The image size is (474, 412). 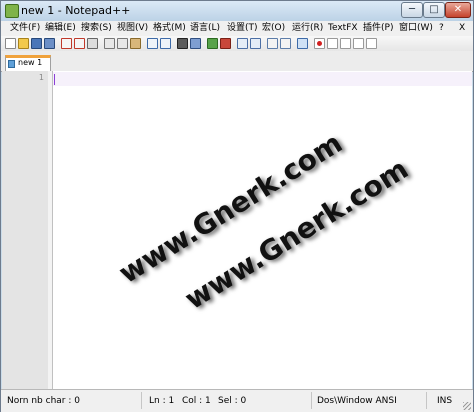 What do you see at coordinates (27, 230) in the screenshot?
I see `line-number-gutter: 1` at bounding box center [27, 230].